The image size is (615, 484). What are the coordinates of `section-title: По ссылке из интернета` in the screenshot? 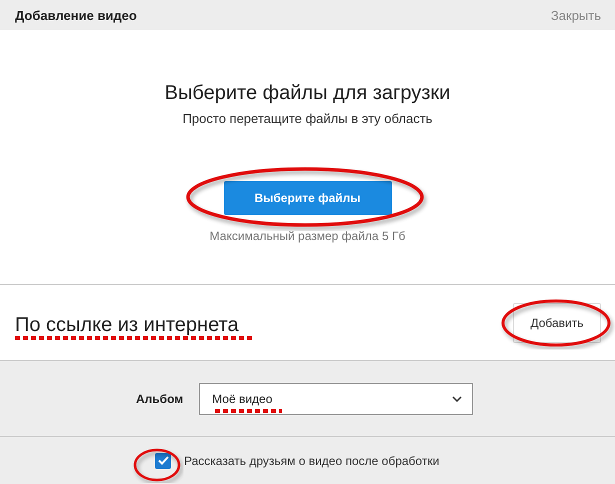 It's located at (127, 325).